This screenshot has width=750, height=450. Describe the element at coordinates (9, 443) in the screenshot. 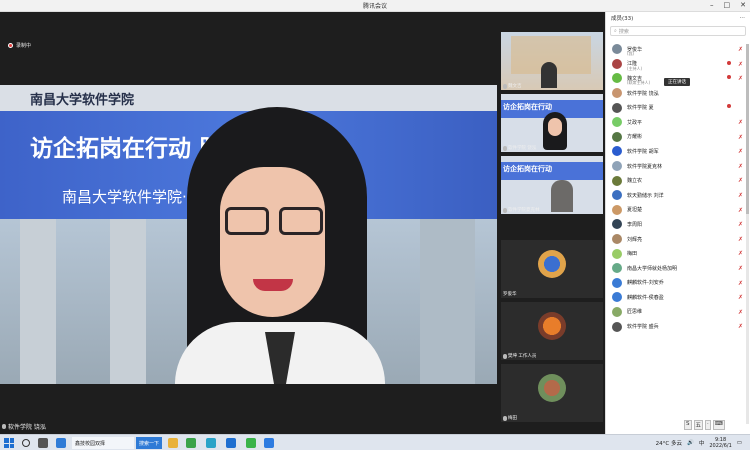

I see `windows-start-icon` at that location.